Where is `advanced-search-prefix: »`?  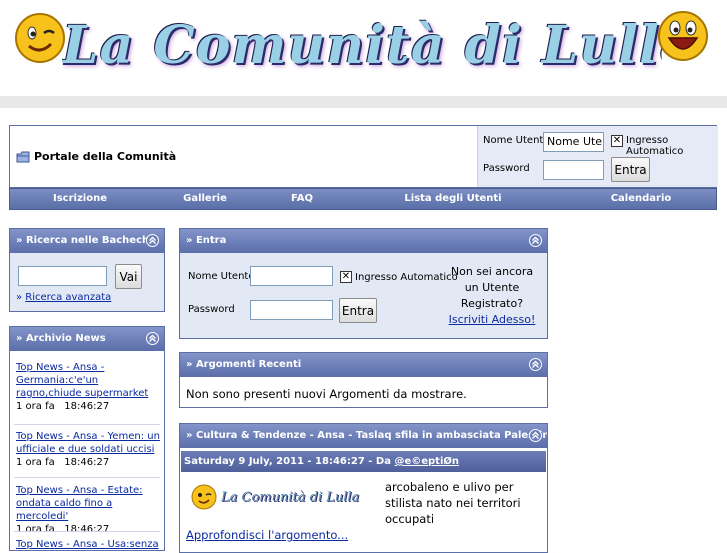 advanced-search-prefix: » is located at coordinates (21, 297).